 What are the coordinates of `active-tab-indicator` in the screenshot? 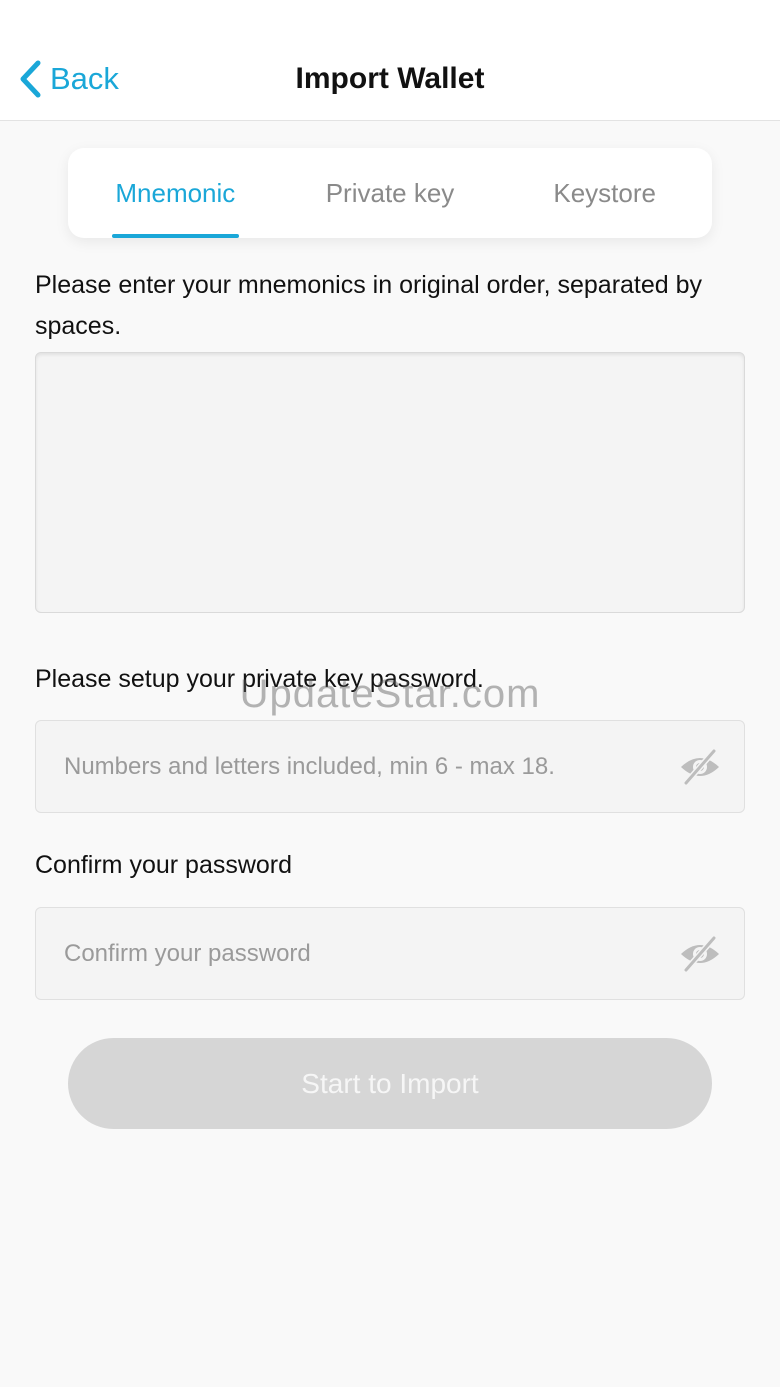 It's located at (175, 236).